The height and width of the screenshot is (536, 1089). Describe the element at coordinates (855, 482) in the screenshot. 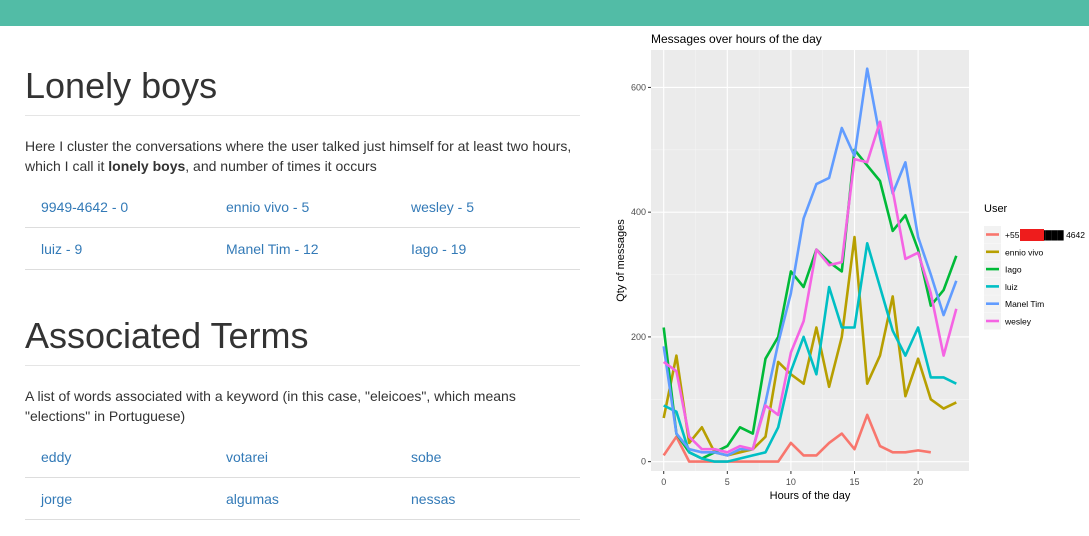

I see `x-tick-label: 15` at that location.